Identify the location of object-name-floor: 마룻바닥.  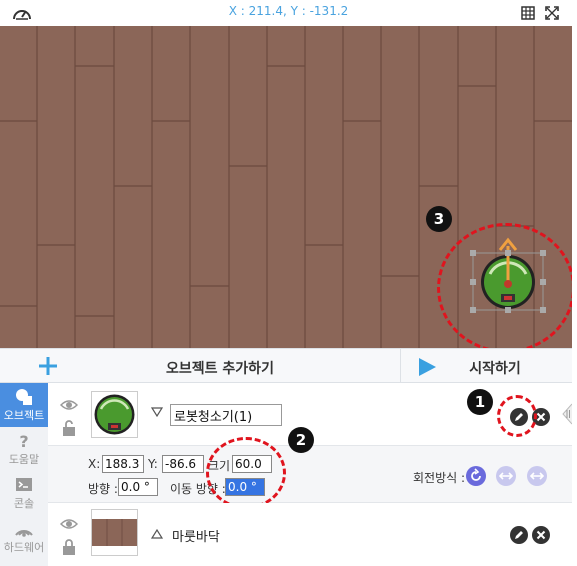
(196, 537).